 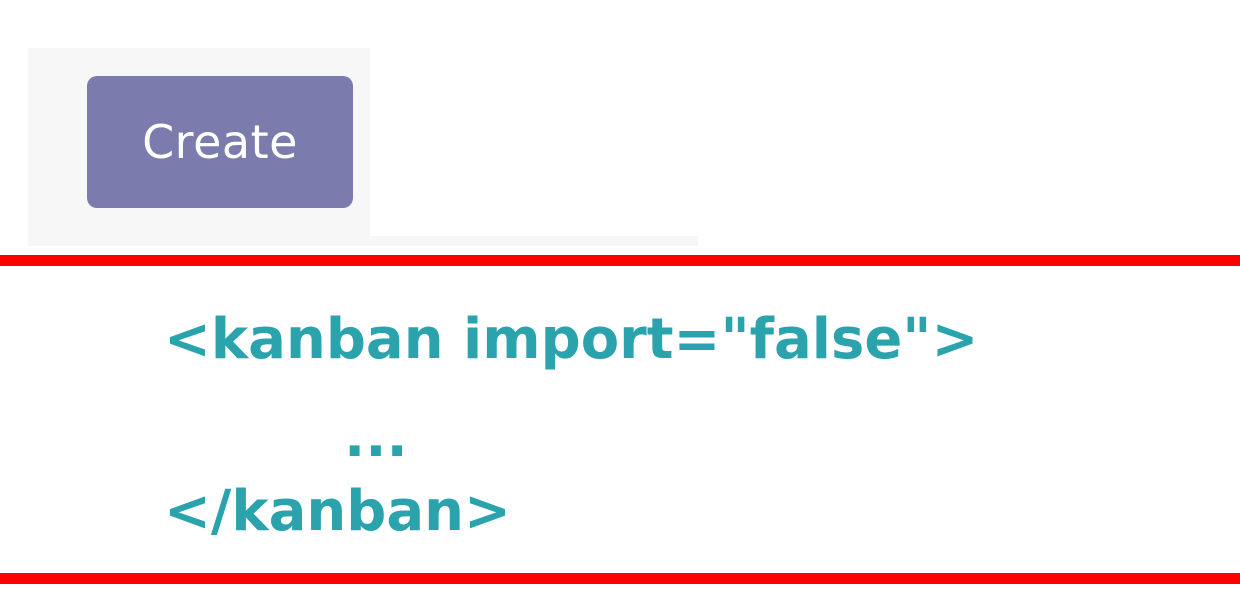 I want to click on bottom-divider, so click(x=620, y=578).